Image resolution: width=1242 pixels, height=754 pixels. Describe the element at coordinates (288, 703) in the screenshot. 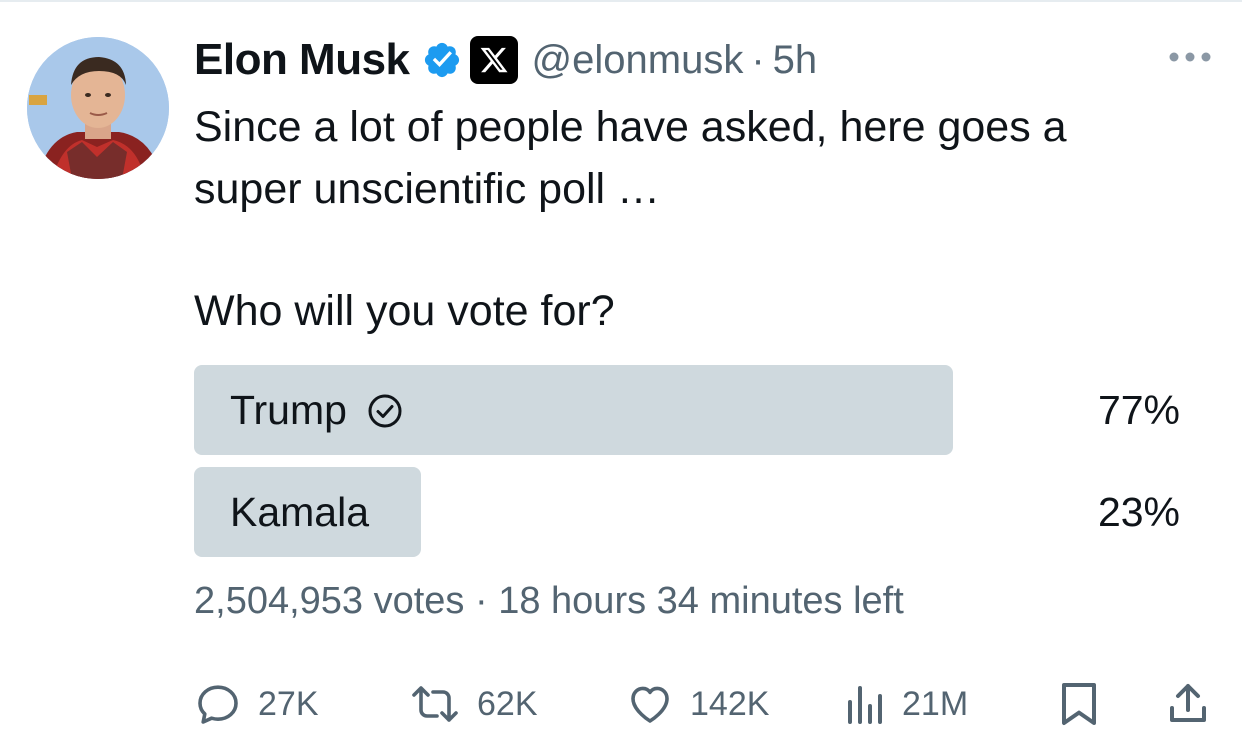

I see `reply-count: 27K` at that location.